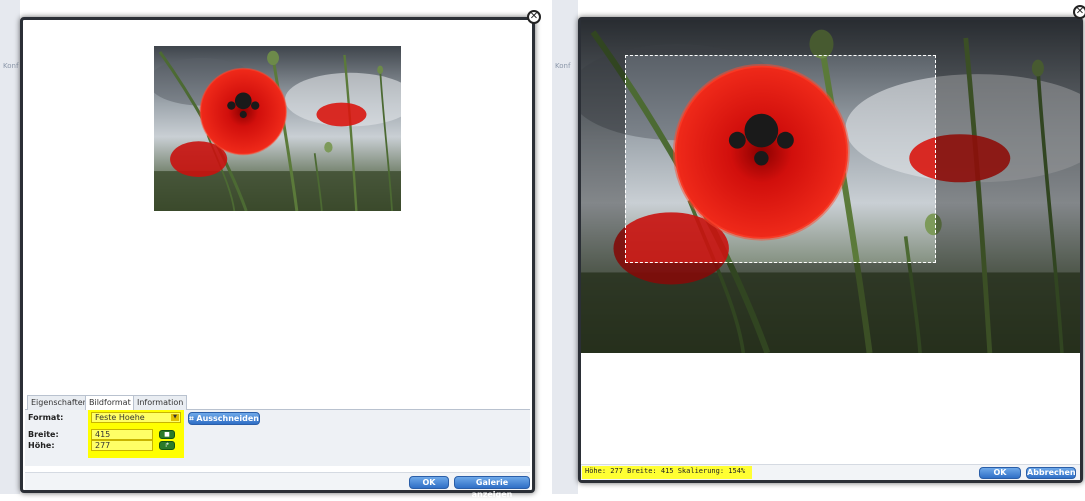  I want to click on crop-button-label: Ausschneiden, so click(227, 418).